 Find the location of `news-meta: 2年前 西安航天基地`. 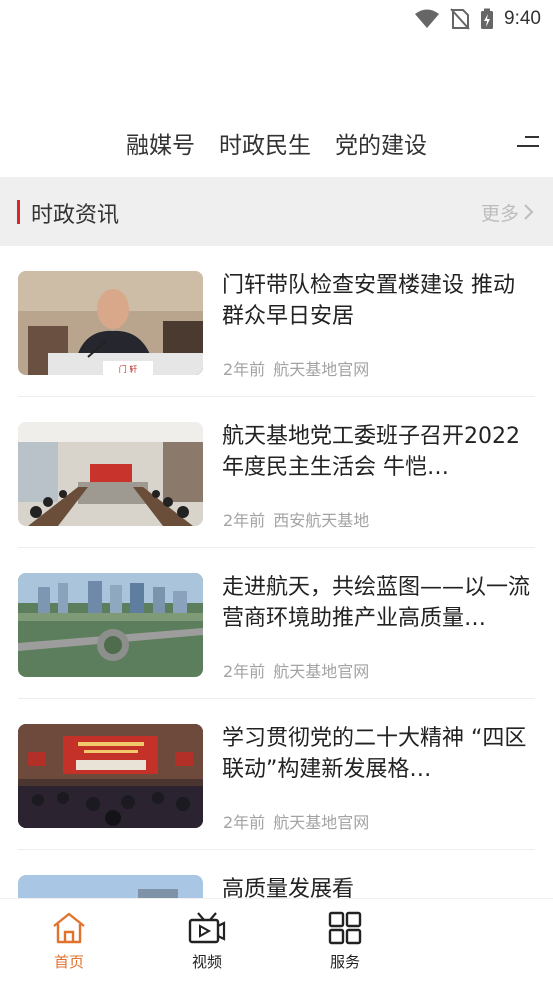

news-meta: 2年前 西安航天基地 is located at coordinates (296, 519).